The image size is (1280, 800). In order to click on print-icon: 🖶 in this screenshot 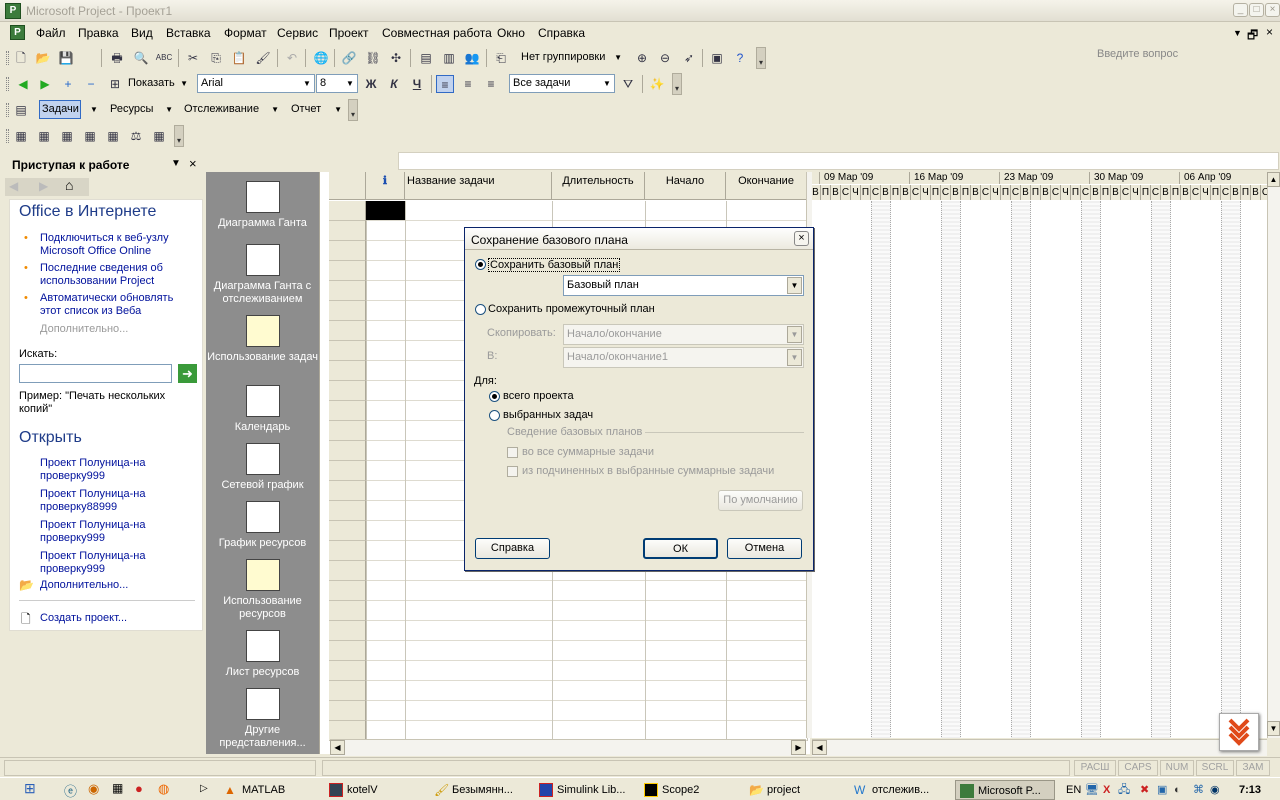, I will do `click(117, 58)`.